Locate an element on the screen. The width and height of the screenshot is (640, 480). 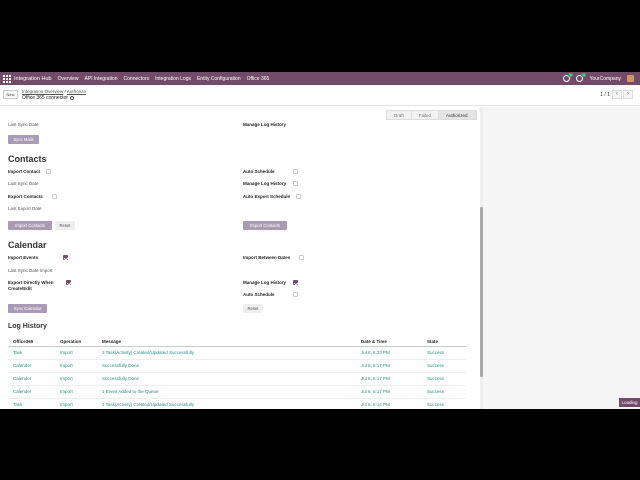
status-failed: Failed is located at coordinates (425, 115).